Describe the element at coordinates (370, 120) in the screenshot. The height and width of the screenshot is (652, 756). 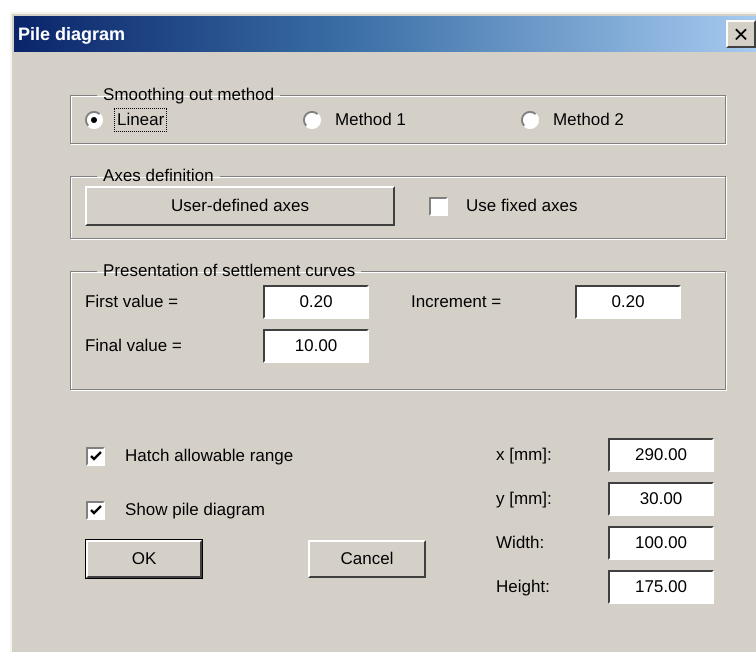
I see `radio-label: Method 1` at that location.